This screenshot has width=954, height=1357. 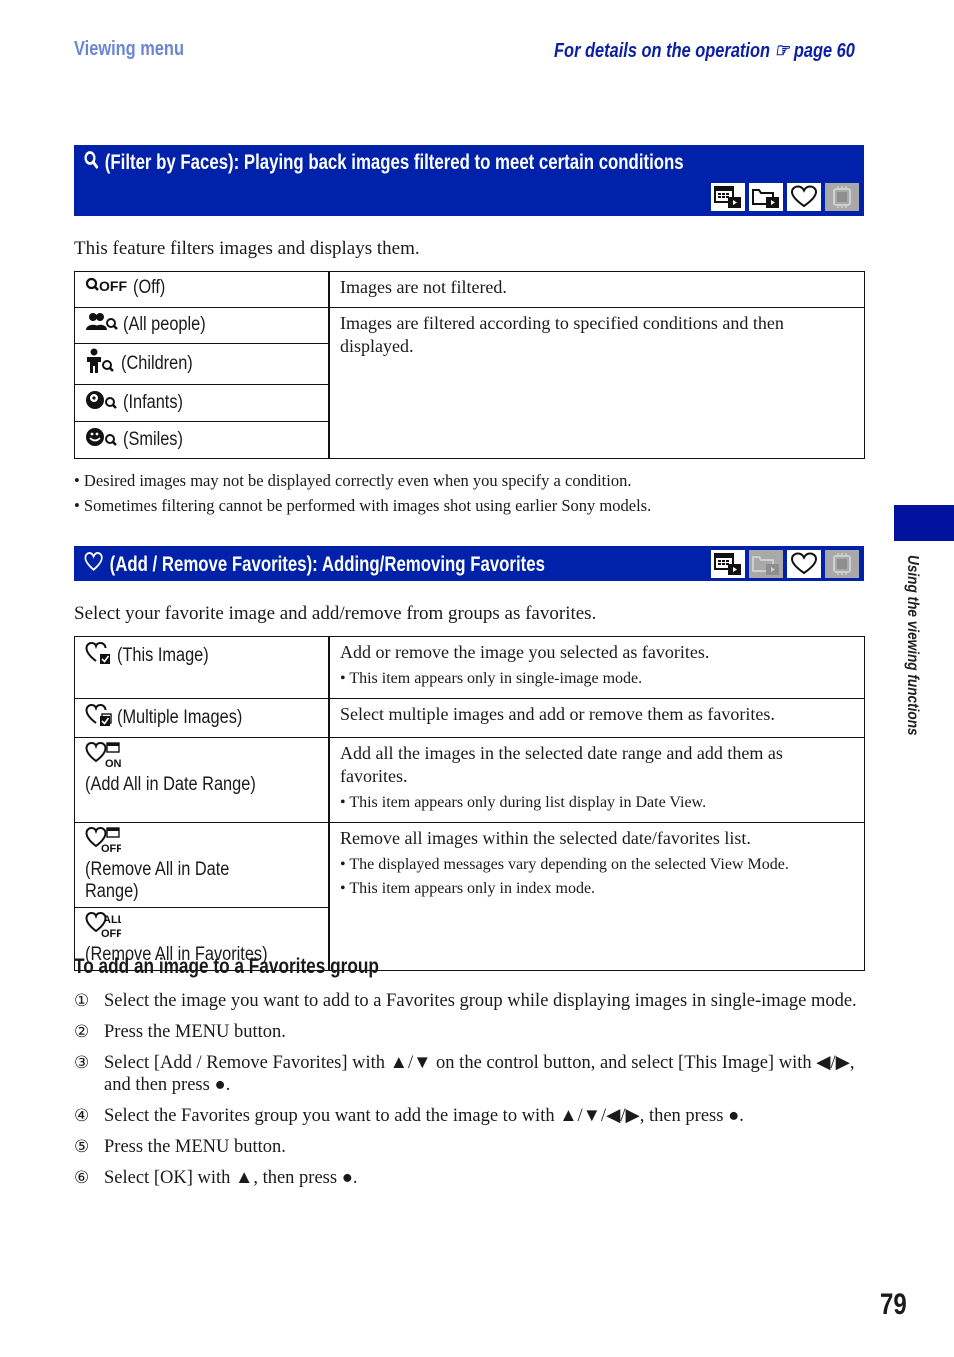 What do you see at coordinates (469, 1178) in the screenshot?
I see `step-item: ⑥ Select [OK] with ▲, then press ●.` at bounding box center [469, 1178].